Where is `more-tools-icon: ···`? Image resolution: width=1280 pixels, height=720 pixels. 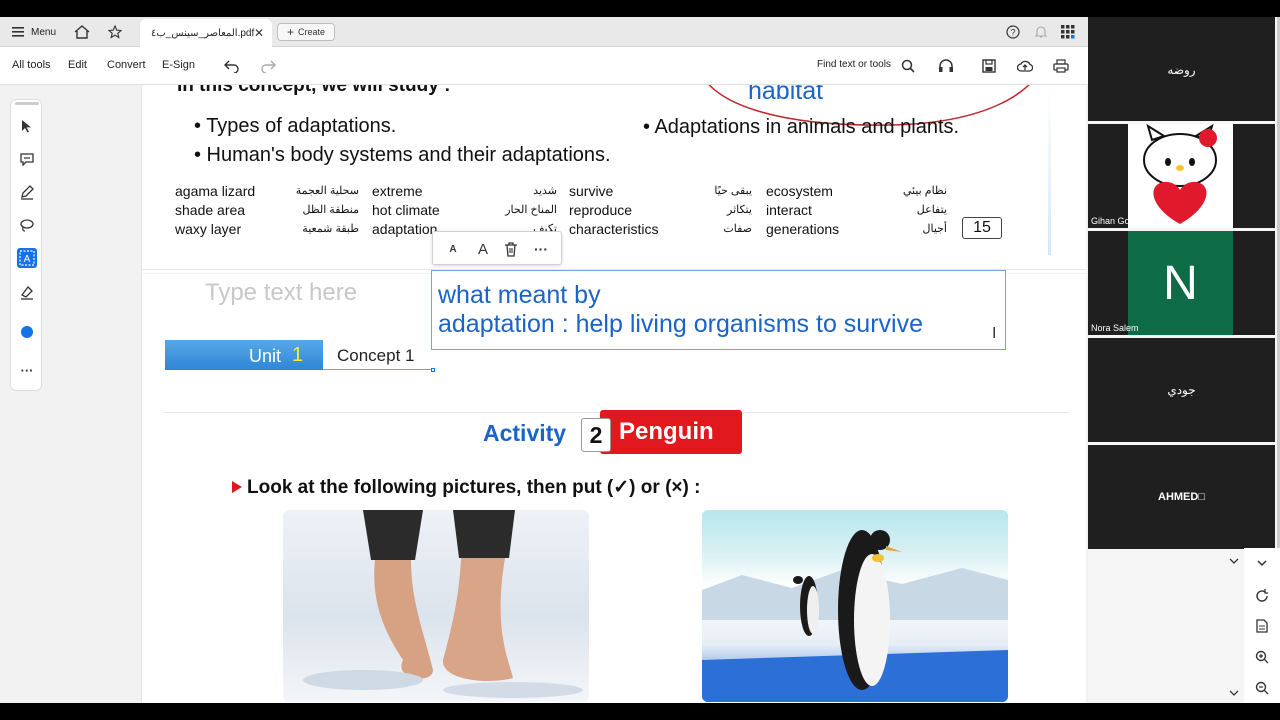
more-tools-icon: ··· is located at coordinates (27, 370).